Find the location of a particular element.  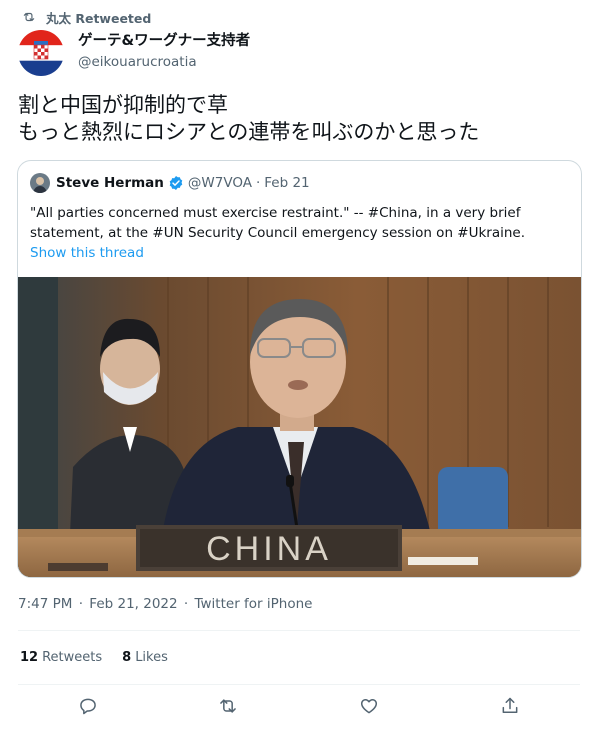

verified-badge-icon is located at coordinates (176, 183).